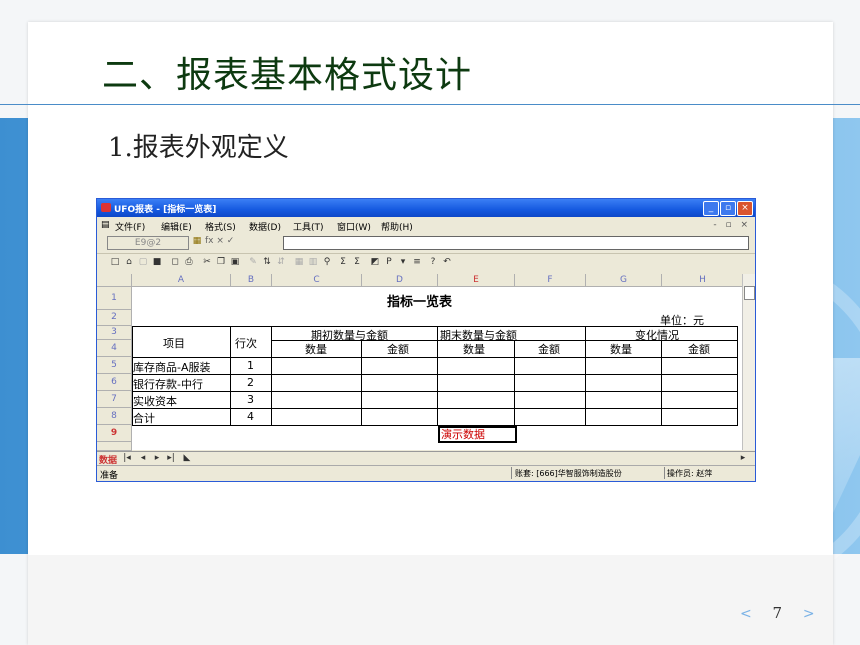 The width and height of the screenshot is (860, 645). What do you see at coordinates (171, 458) in the screenshot?
I see `last-sheet-icon: ▸|` at bounding box center [171, 458].